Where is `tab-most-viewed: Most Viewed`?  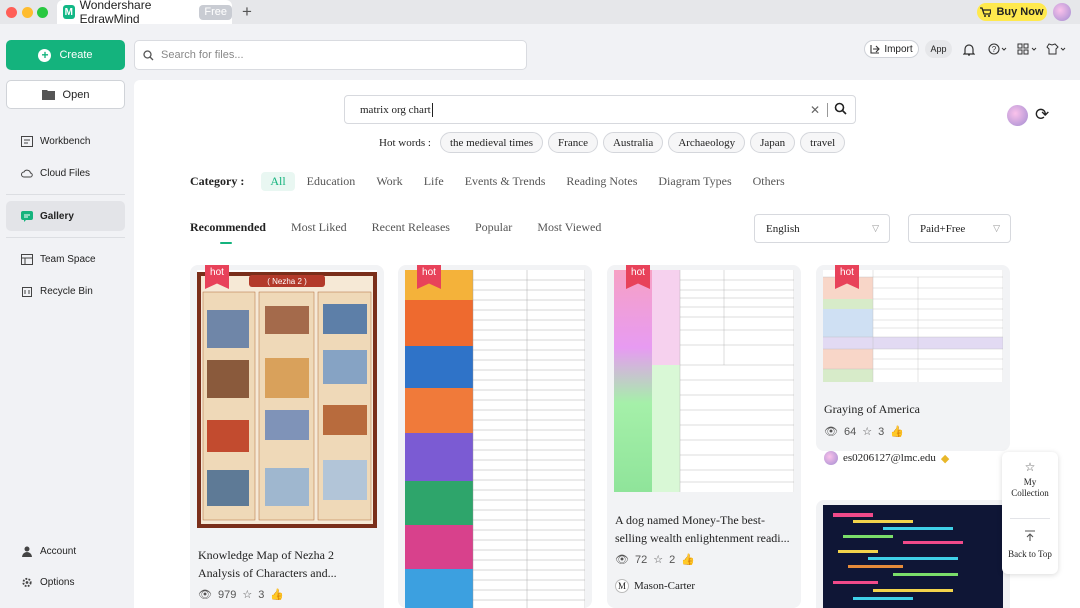 tab-most-viewed: Most Viewed is located at coordinates (569, 227).